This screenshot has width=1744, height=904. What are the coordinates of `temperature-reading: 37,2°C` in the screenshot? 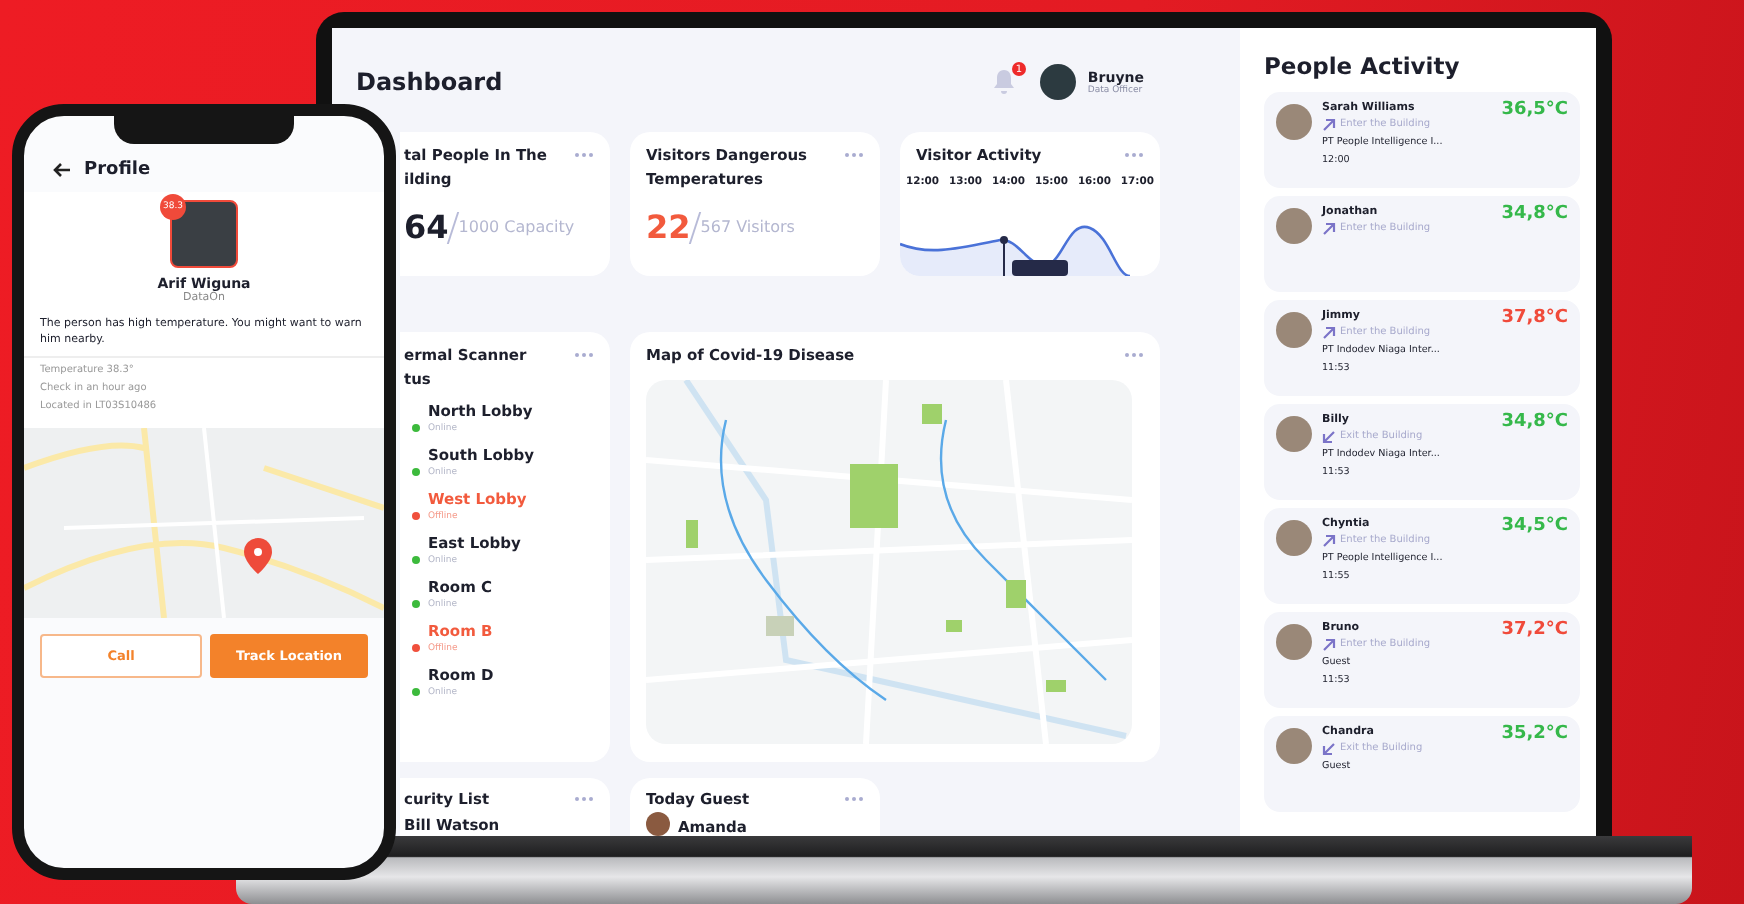 It's located at (1534, 630).